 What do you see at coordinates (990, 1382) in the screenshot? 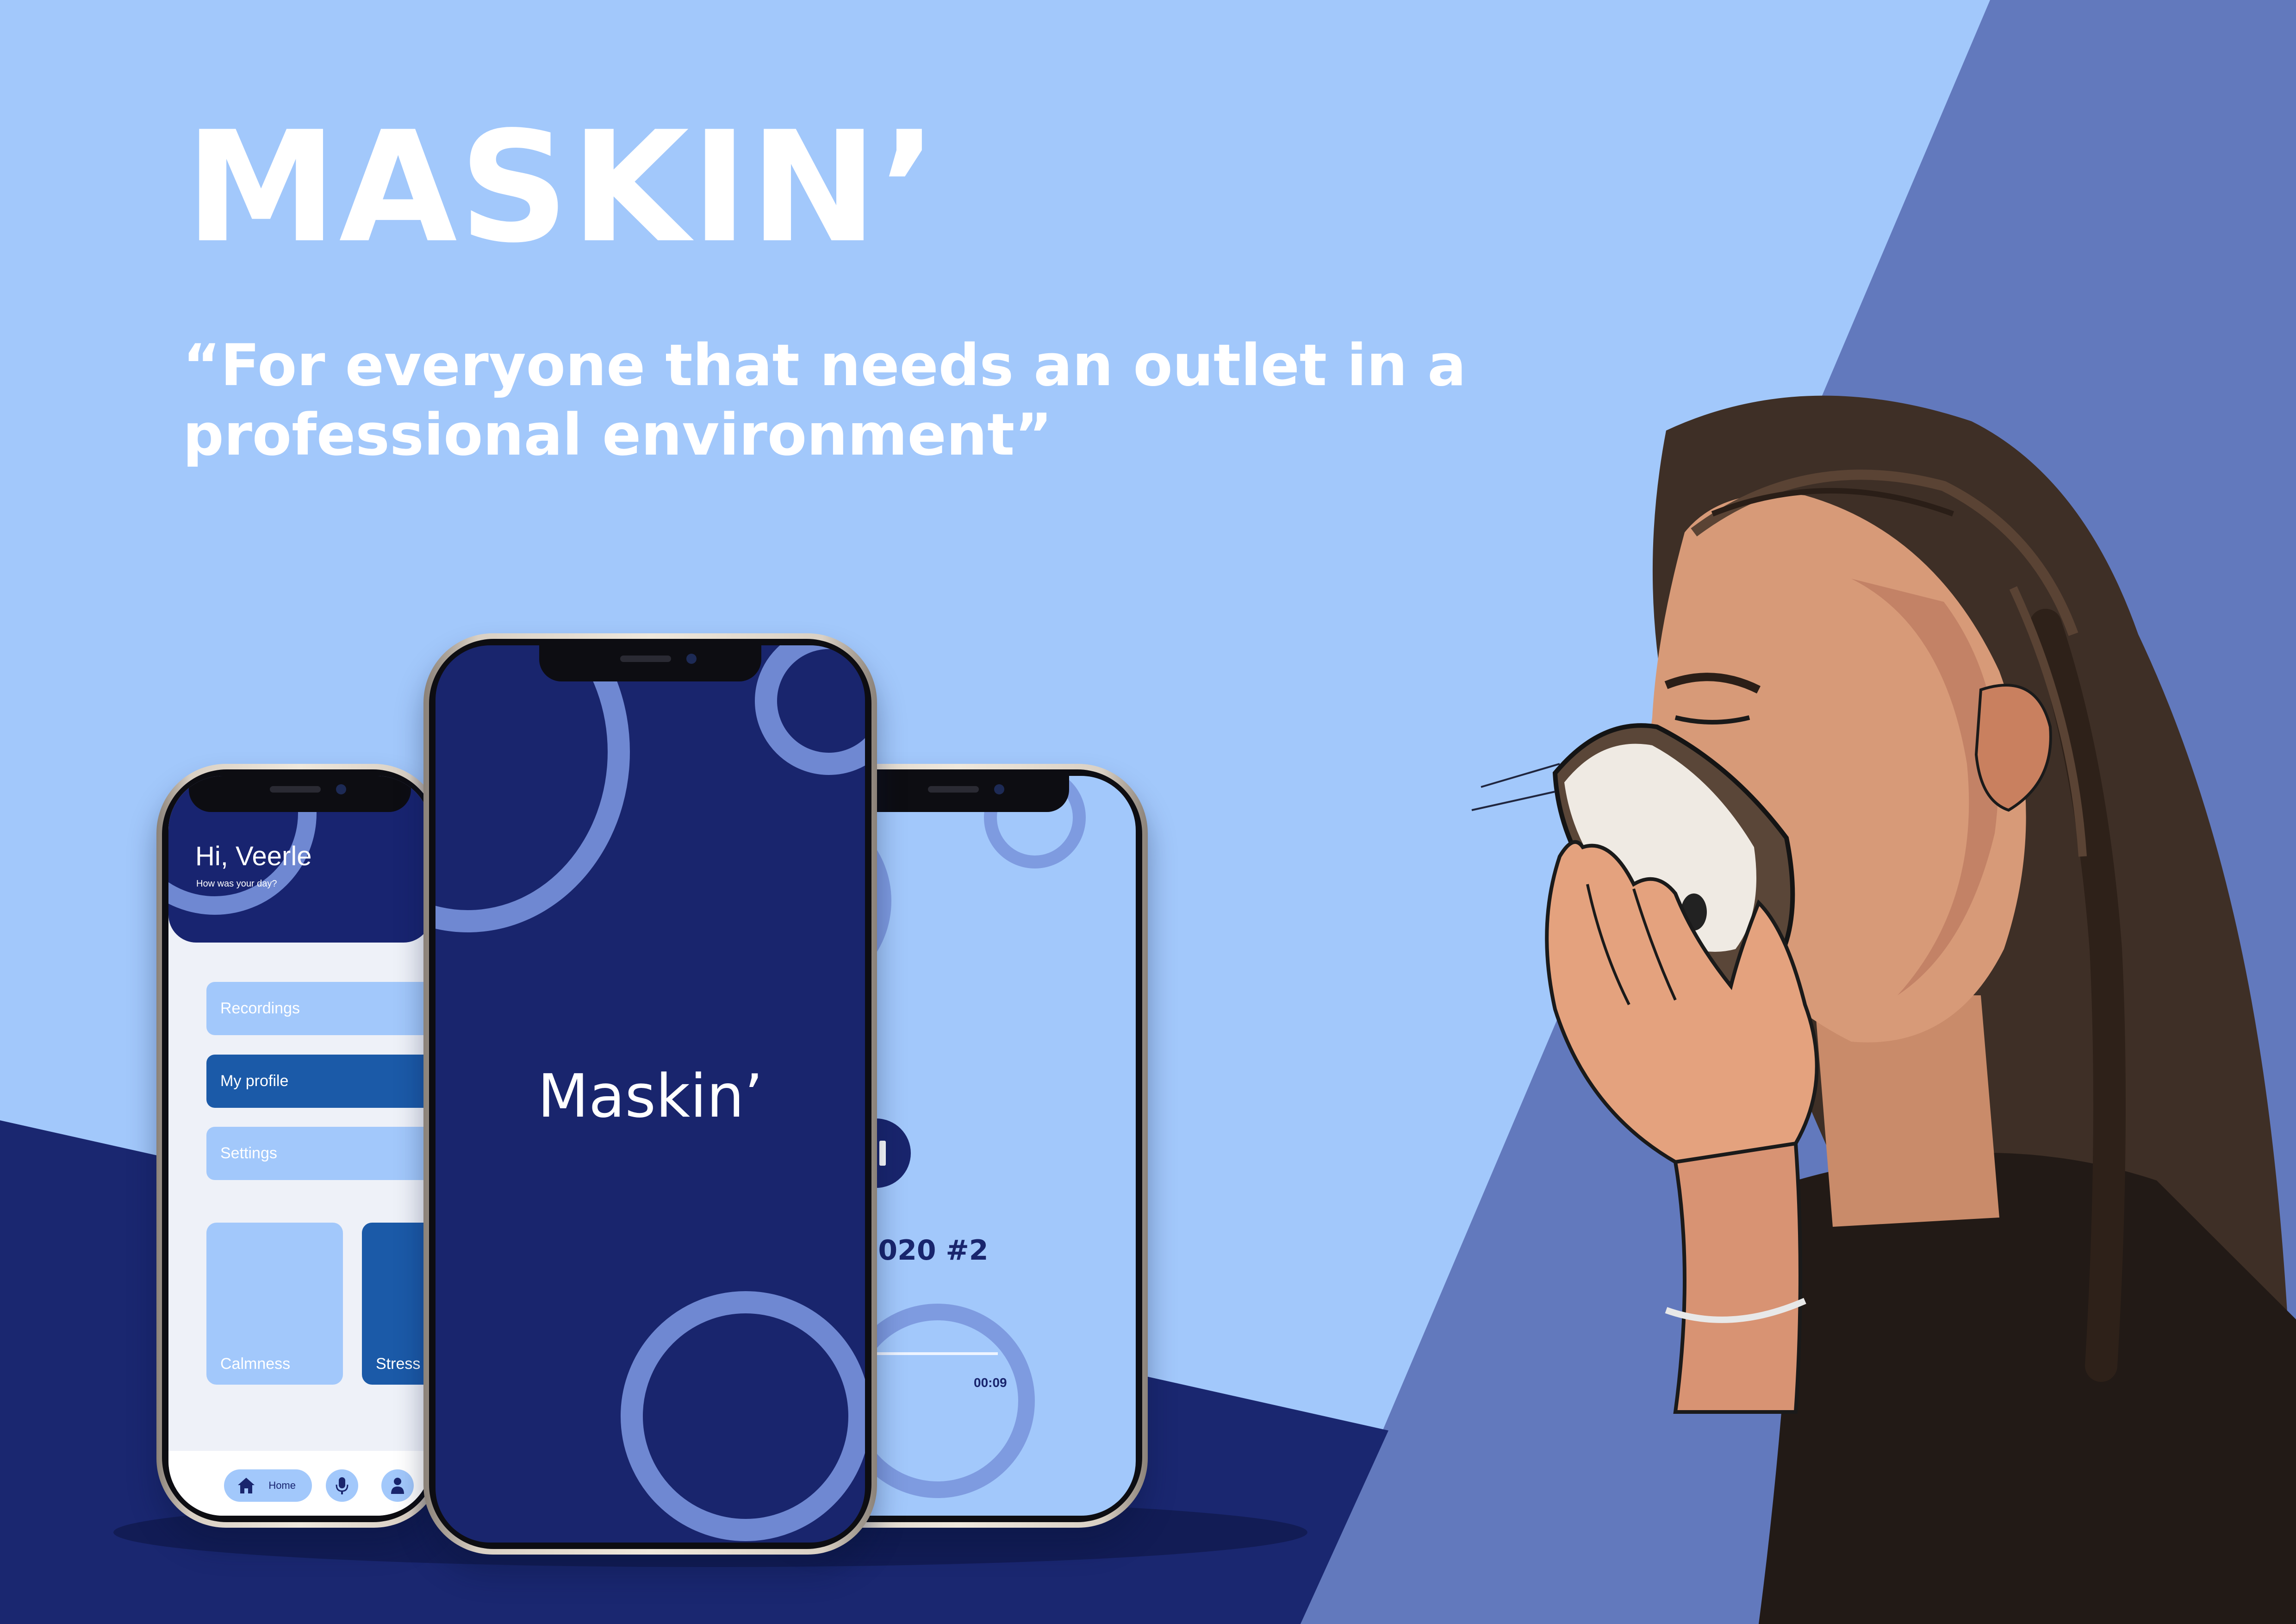
I see `elapsed-time: 00:09` at bounding box center [990, 1382].